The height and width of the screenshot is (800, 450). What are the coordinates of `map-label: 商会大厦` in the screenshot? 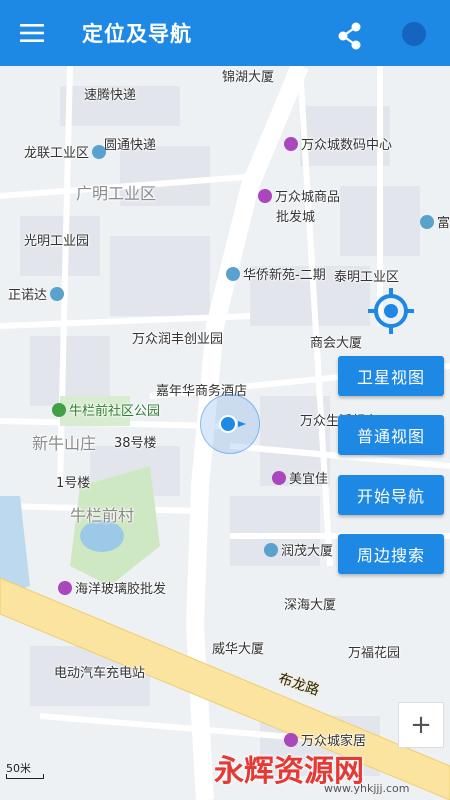 It's located at (336, 341).